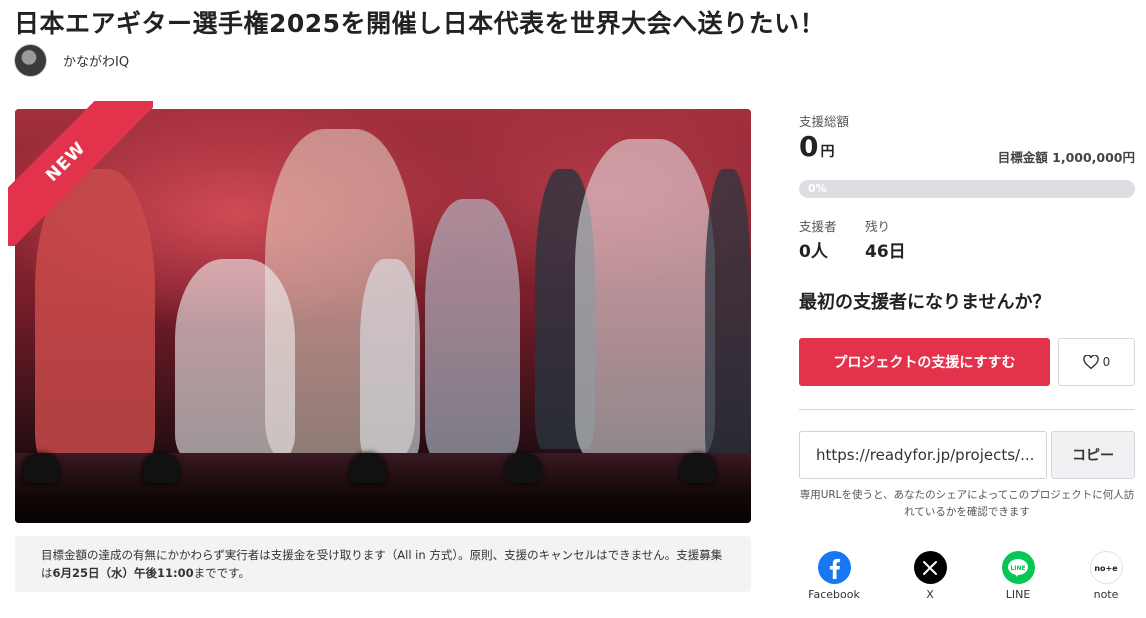 The image size is (1146, 618). Describe the element at coordinates (834, 594) in the screenshot. I see `share-facebook-label: Facebook` at that location.